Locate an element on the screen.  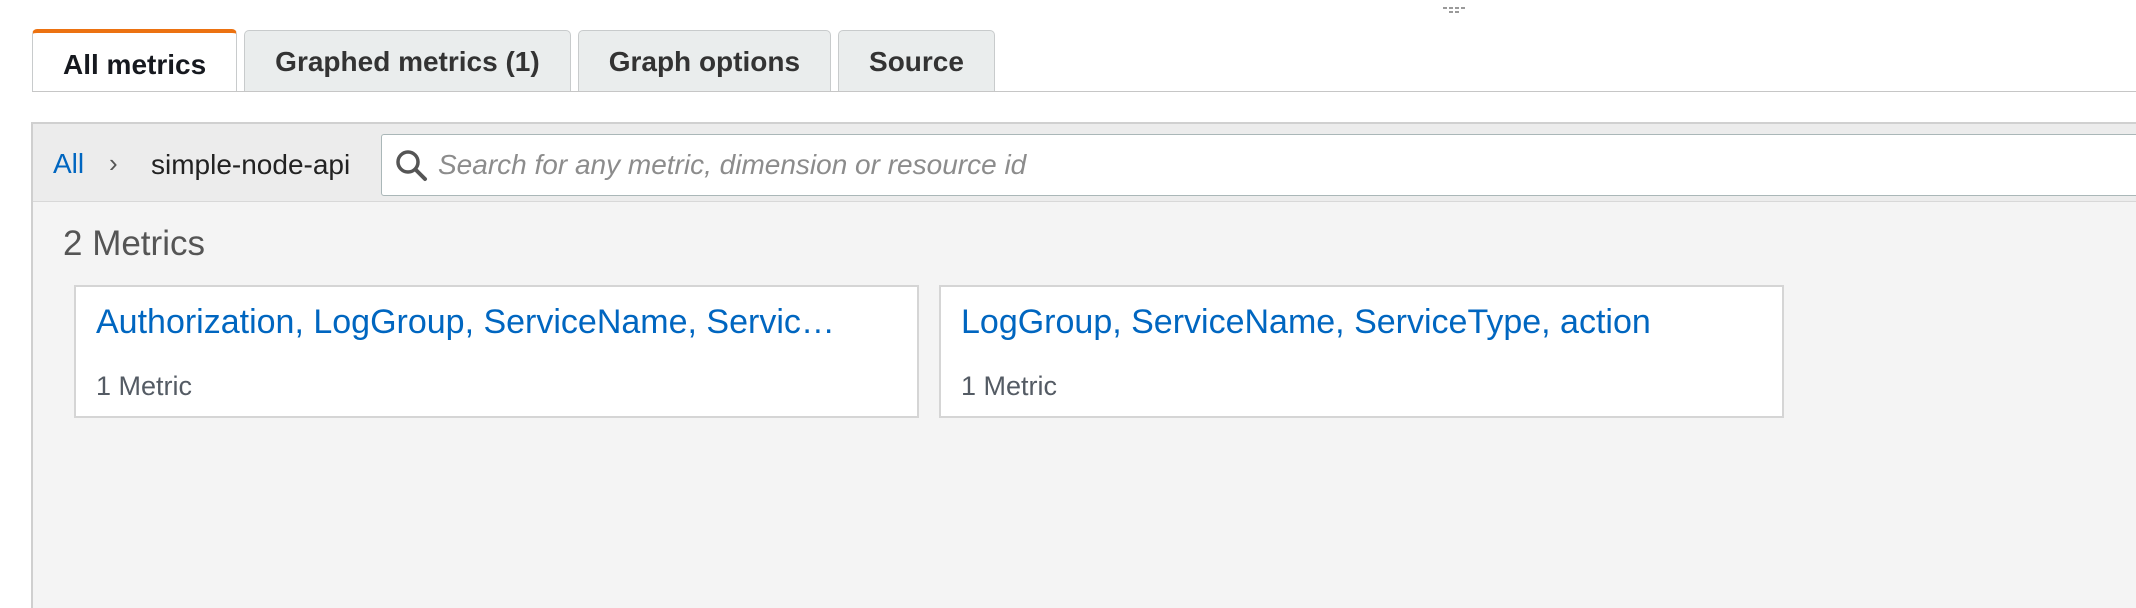
search-input is located at coordinates (1138, 165).